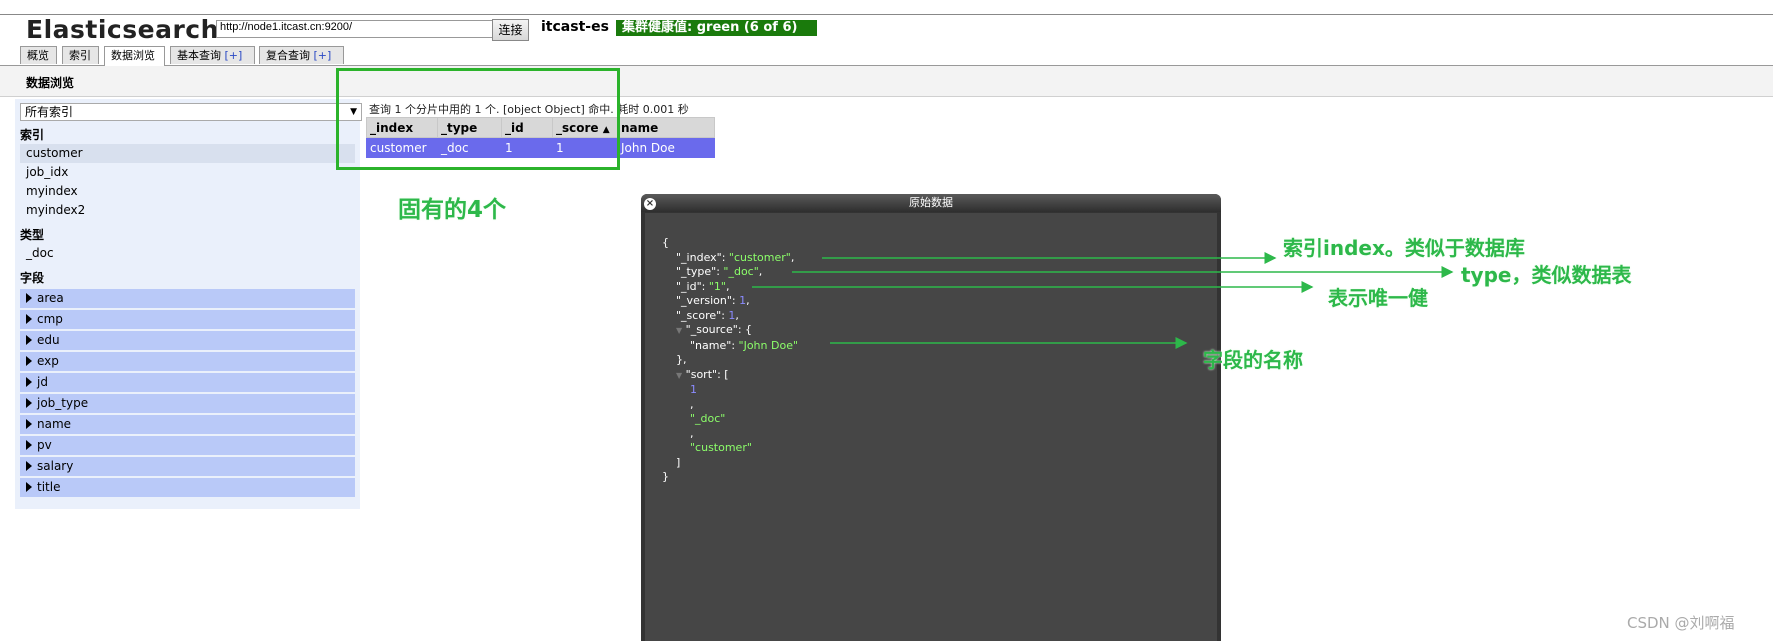 Image resolution: width=1773 pixels, height=641 pixels. I want to click on id-annotation: 表示唯一健, so click(1378, 298).